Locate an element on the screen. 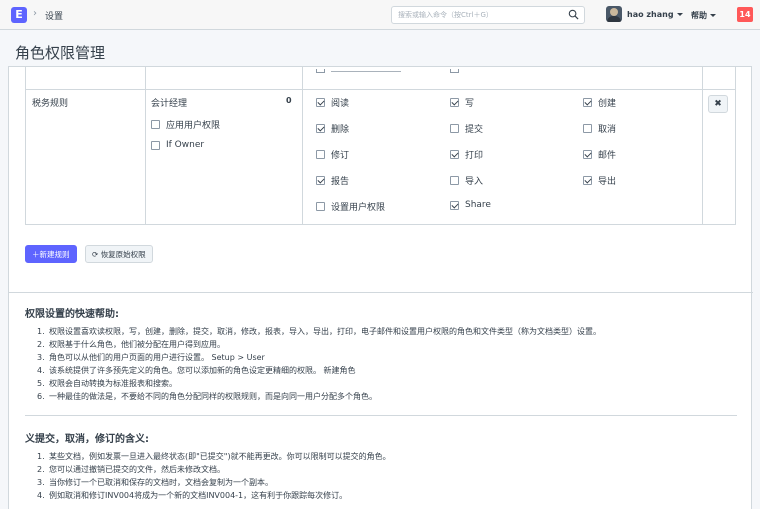 This screenshot has height=509, width=760. checkbox-label: Share is located at coordinates (478, 205).